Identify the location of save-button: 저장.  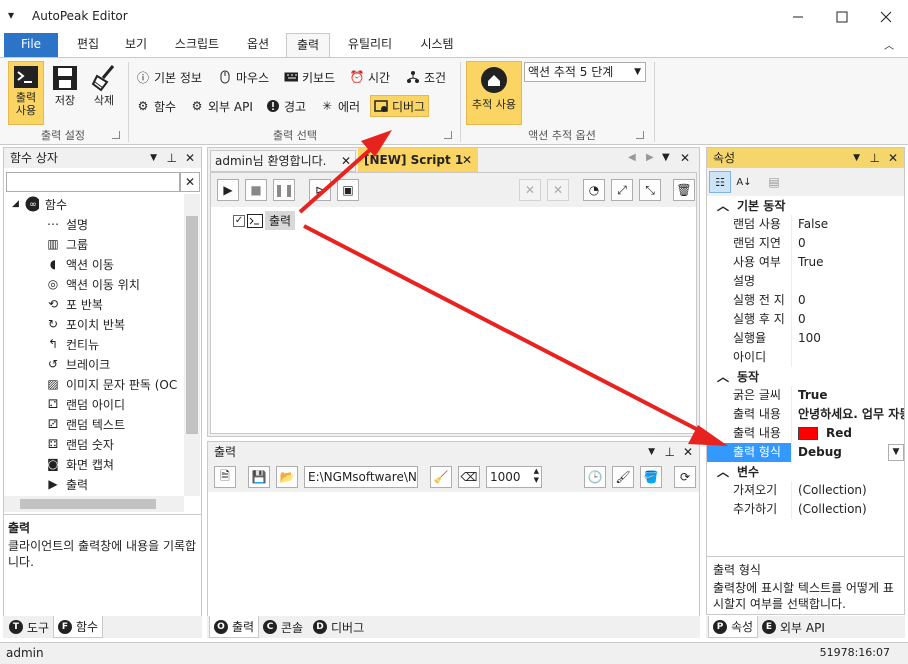
(65, 93).